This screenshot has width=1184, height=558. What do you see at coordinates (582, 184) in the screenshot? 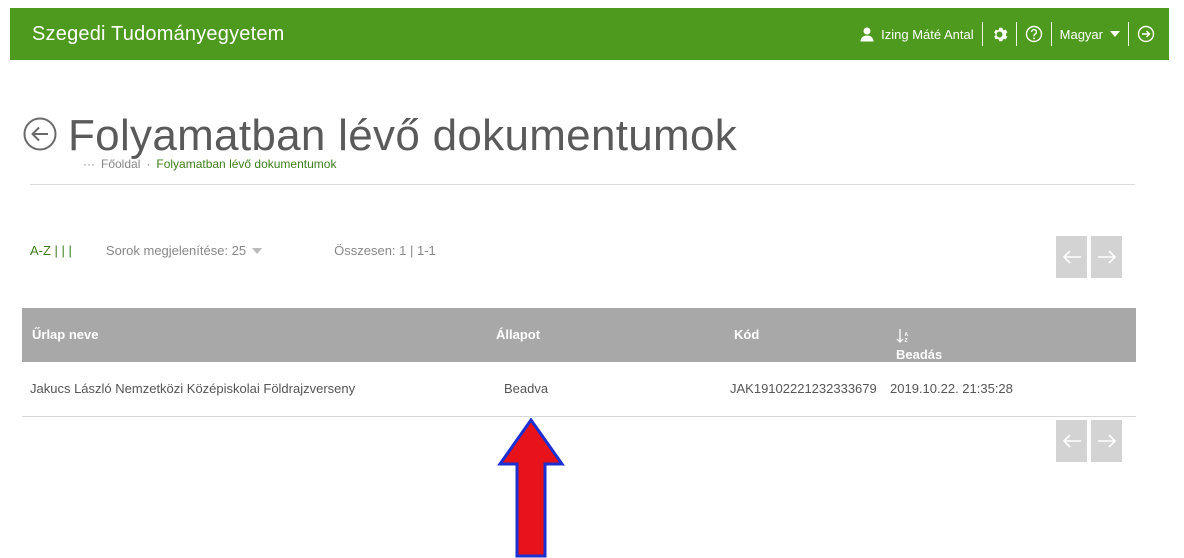
I see `divider-line` at bounding box center [582, 184].